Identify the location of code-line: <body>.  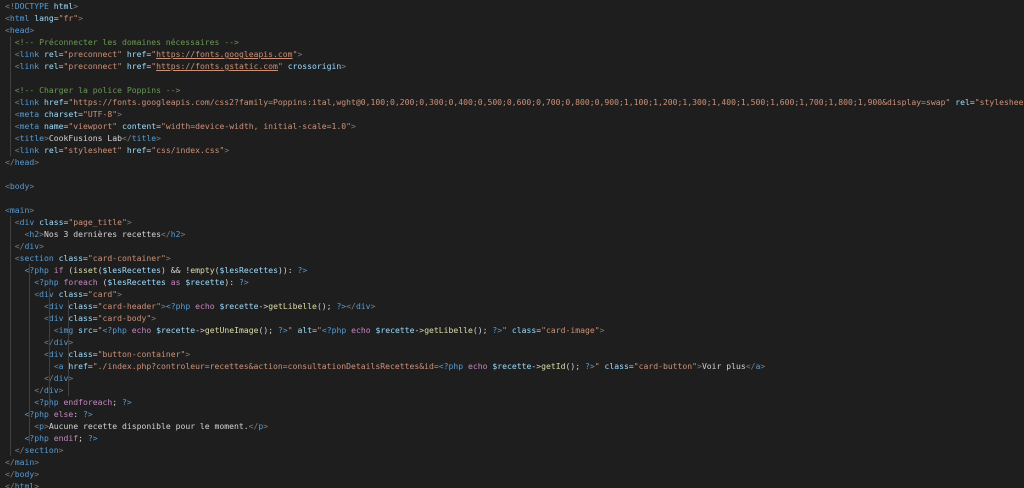
(19, 186).